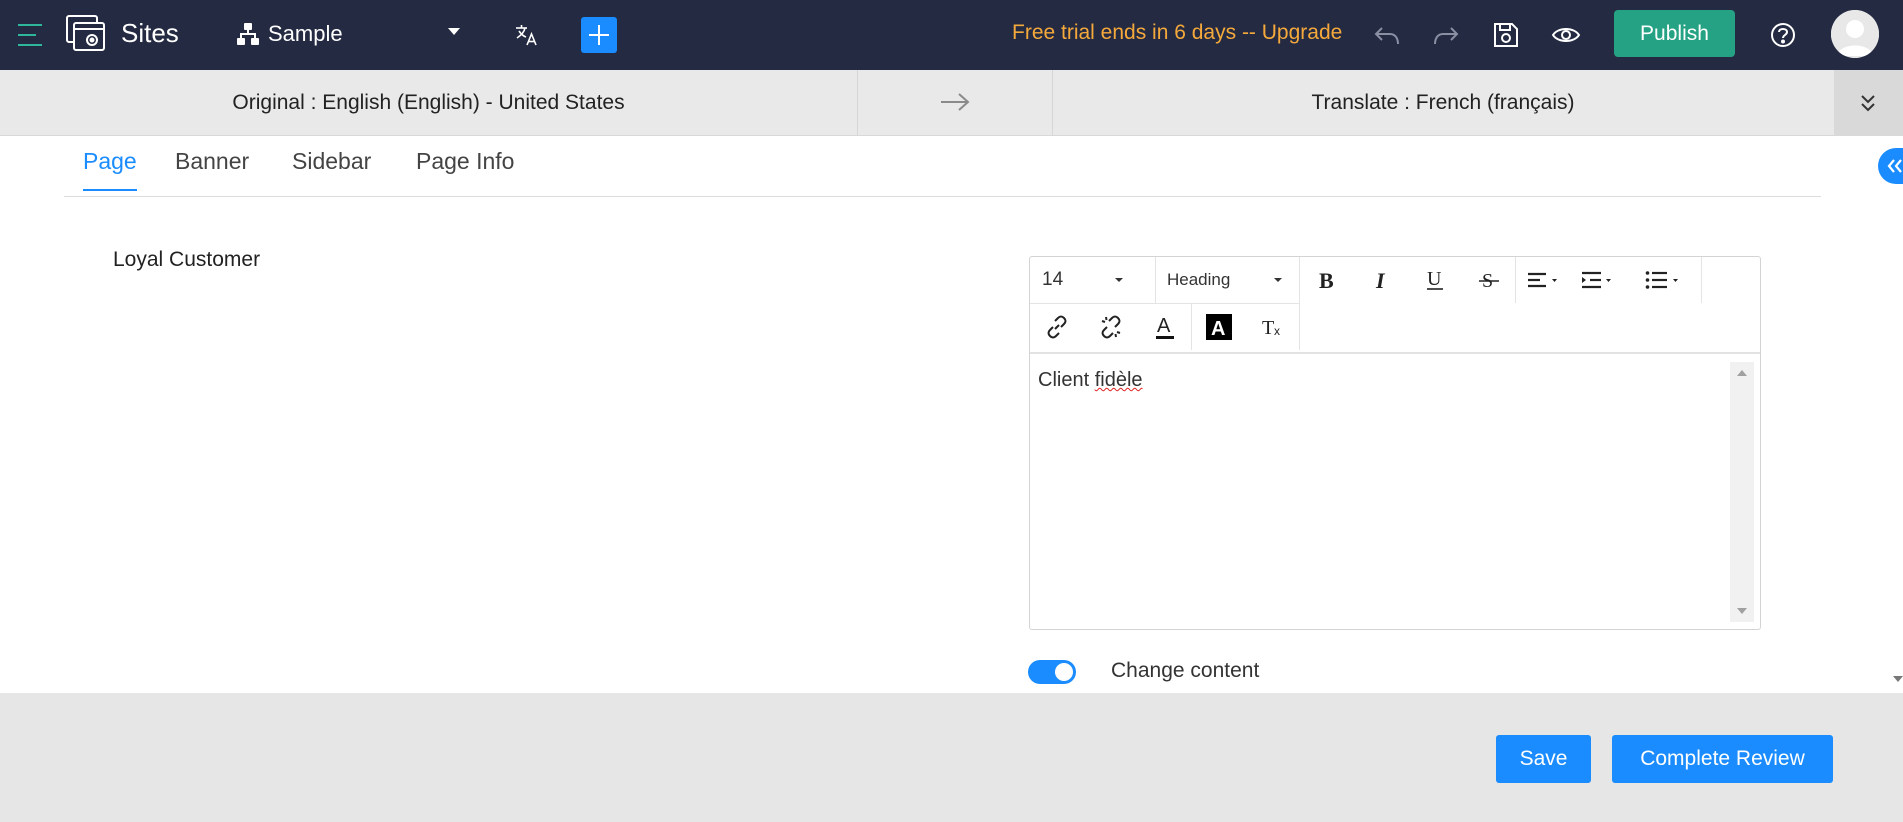 This screenshot has width=1903, height=822. What do you see at coordinates (1395, 305) in the screenshot?
I see `editor-toolbar: 14 Heading B I U S A A T x` at bounding box center [1395, 305].